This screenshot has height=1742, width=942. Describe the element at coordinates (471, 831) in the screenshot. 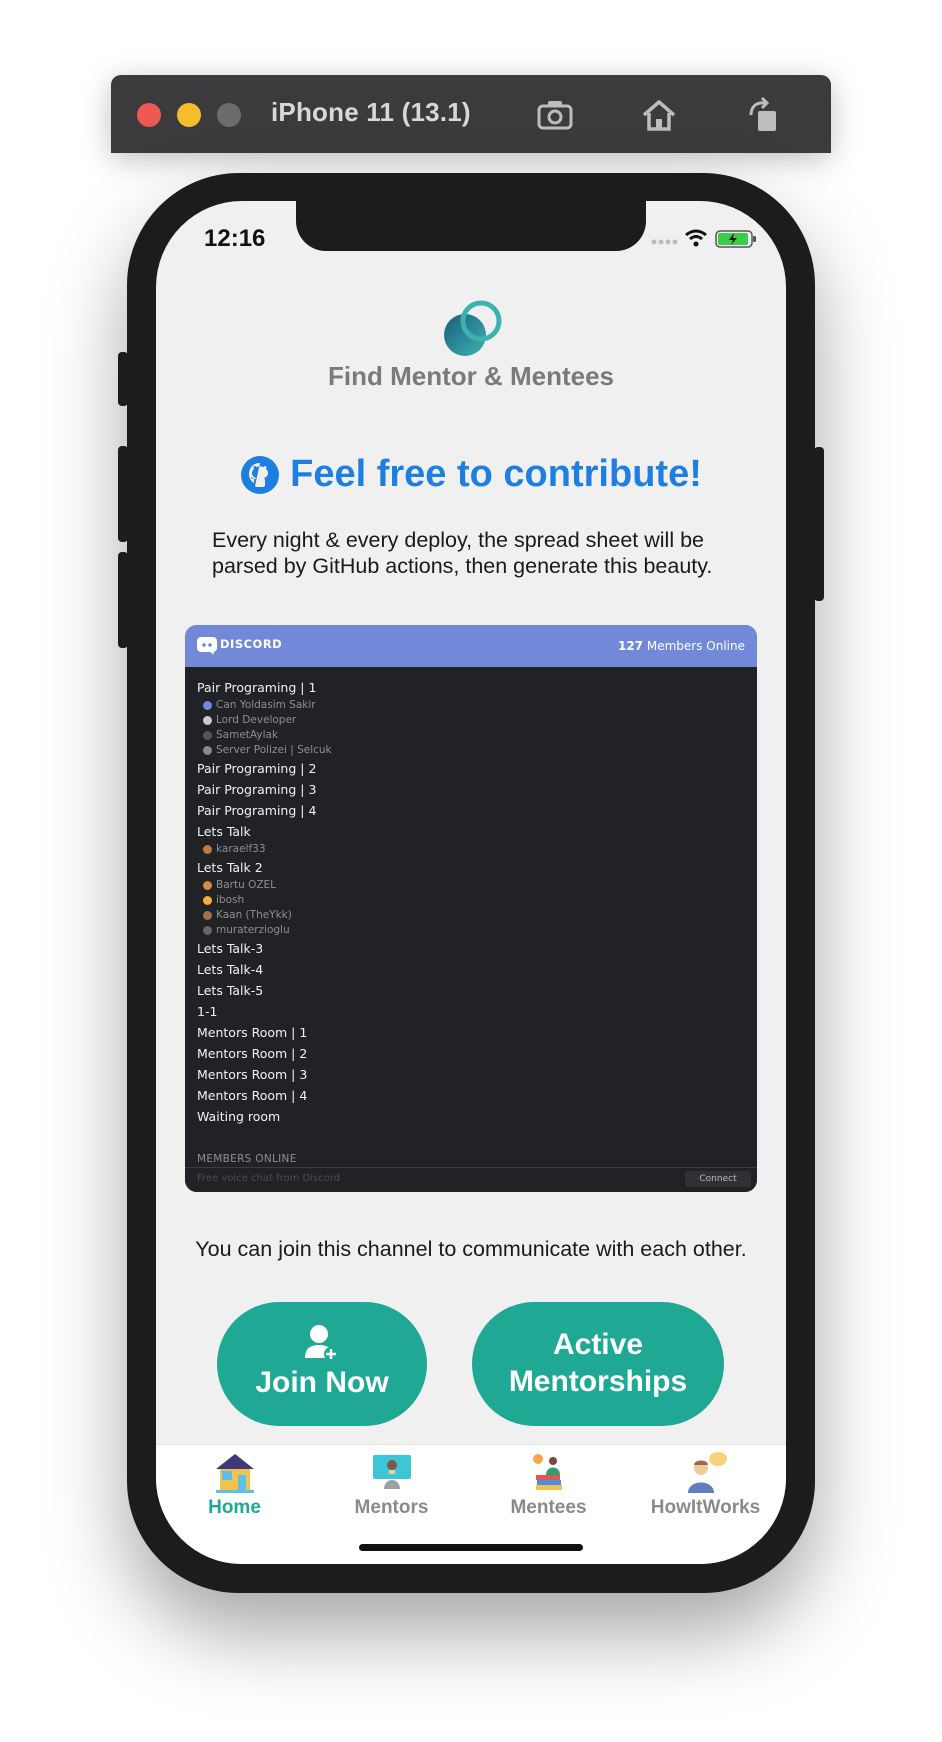

I see `discord-channel: Lets Talk` at that location.